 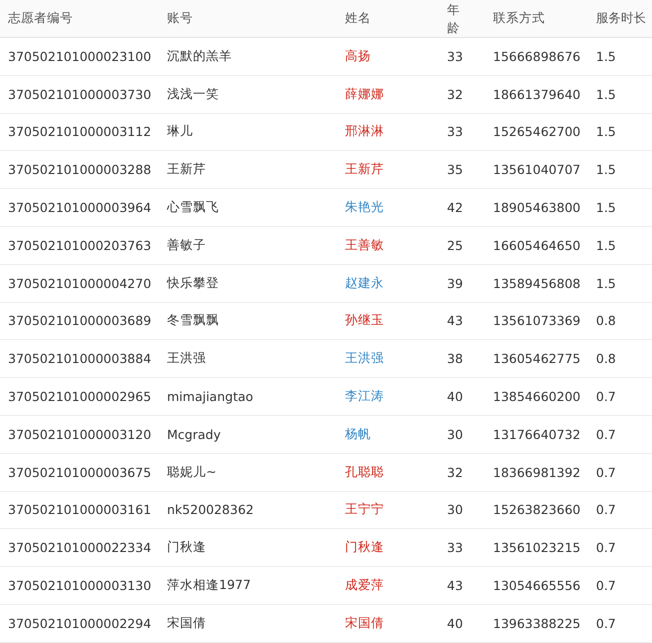 What do you see at coordinates (364, 472) in the screenshot?
I see `name-link: 孔聪聪` at bounding box center [364, 472].